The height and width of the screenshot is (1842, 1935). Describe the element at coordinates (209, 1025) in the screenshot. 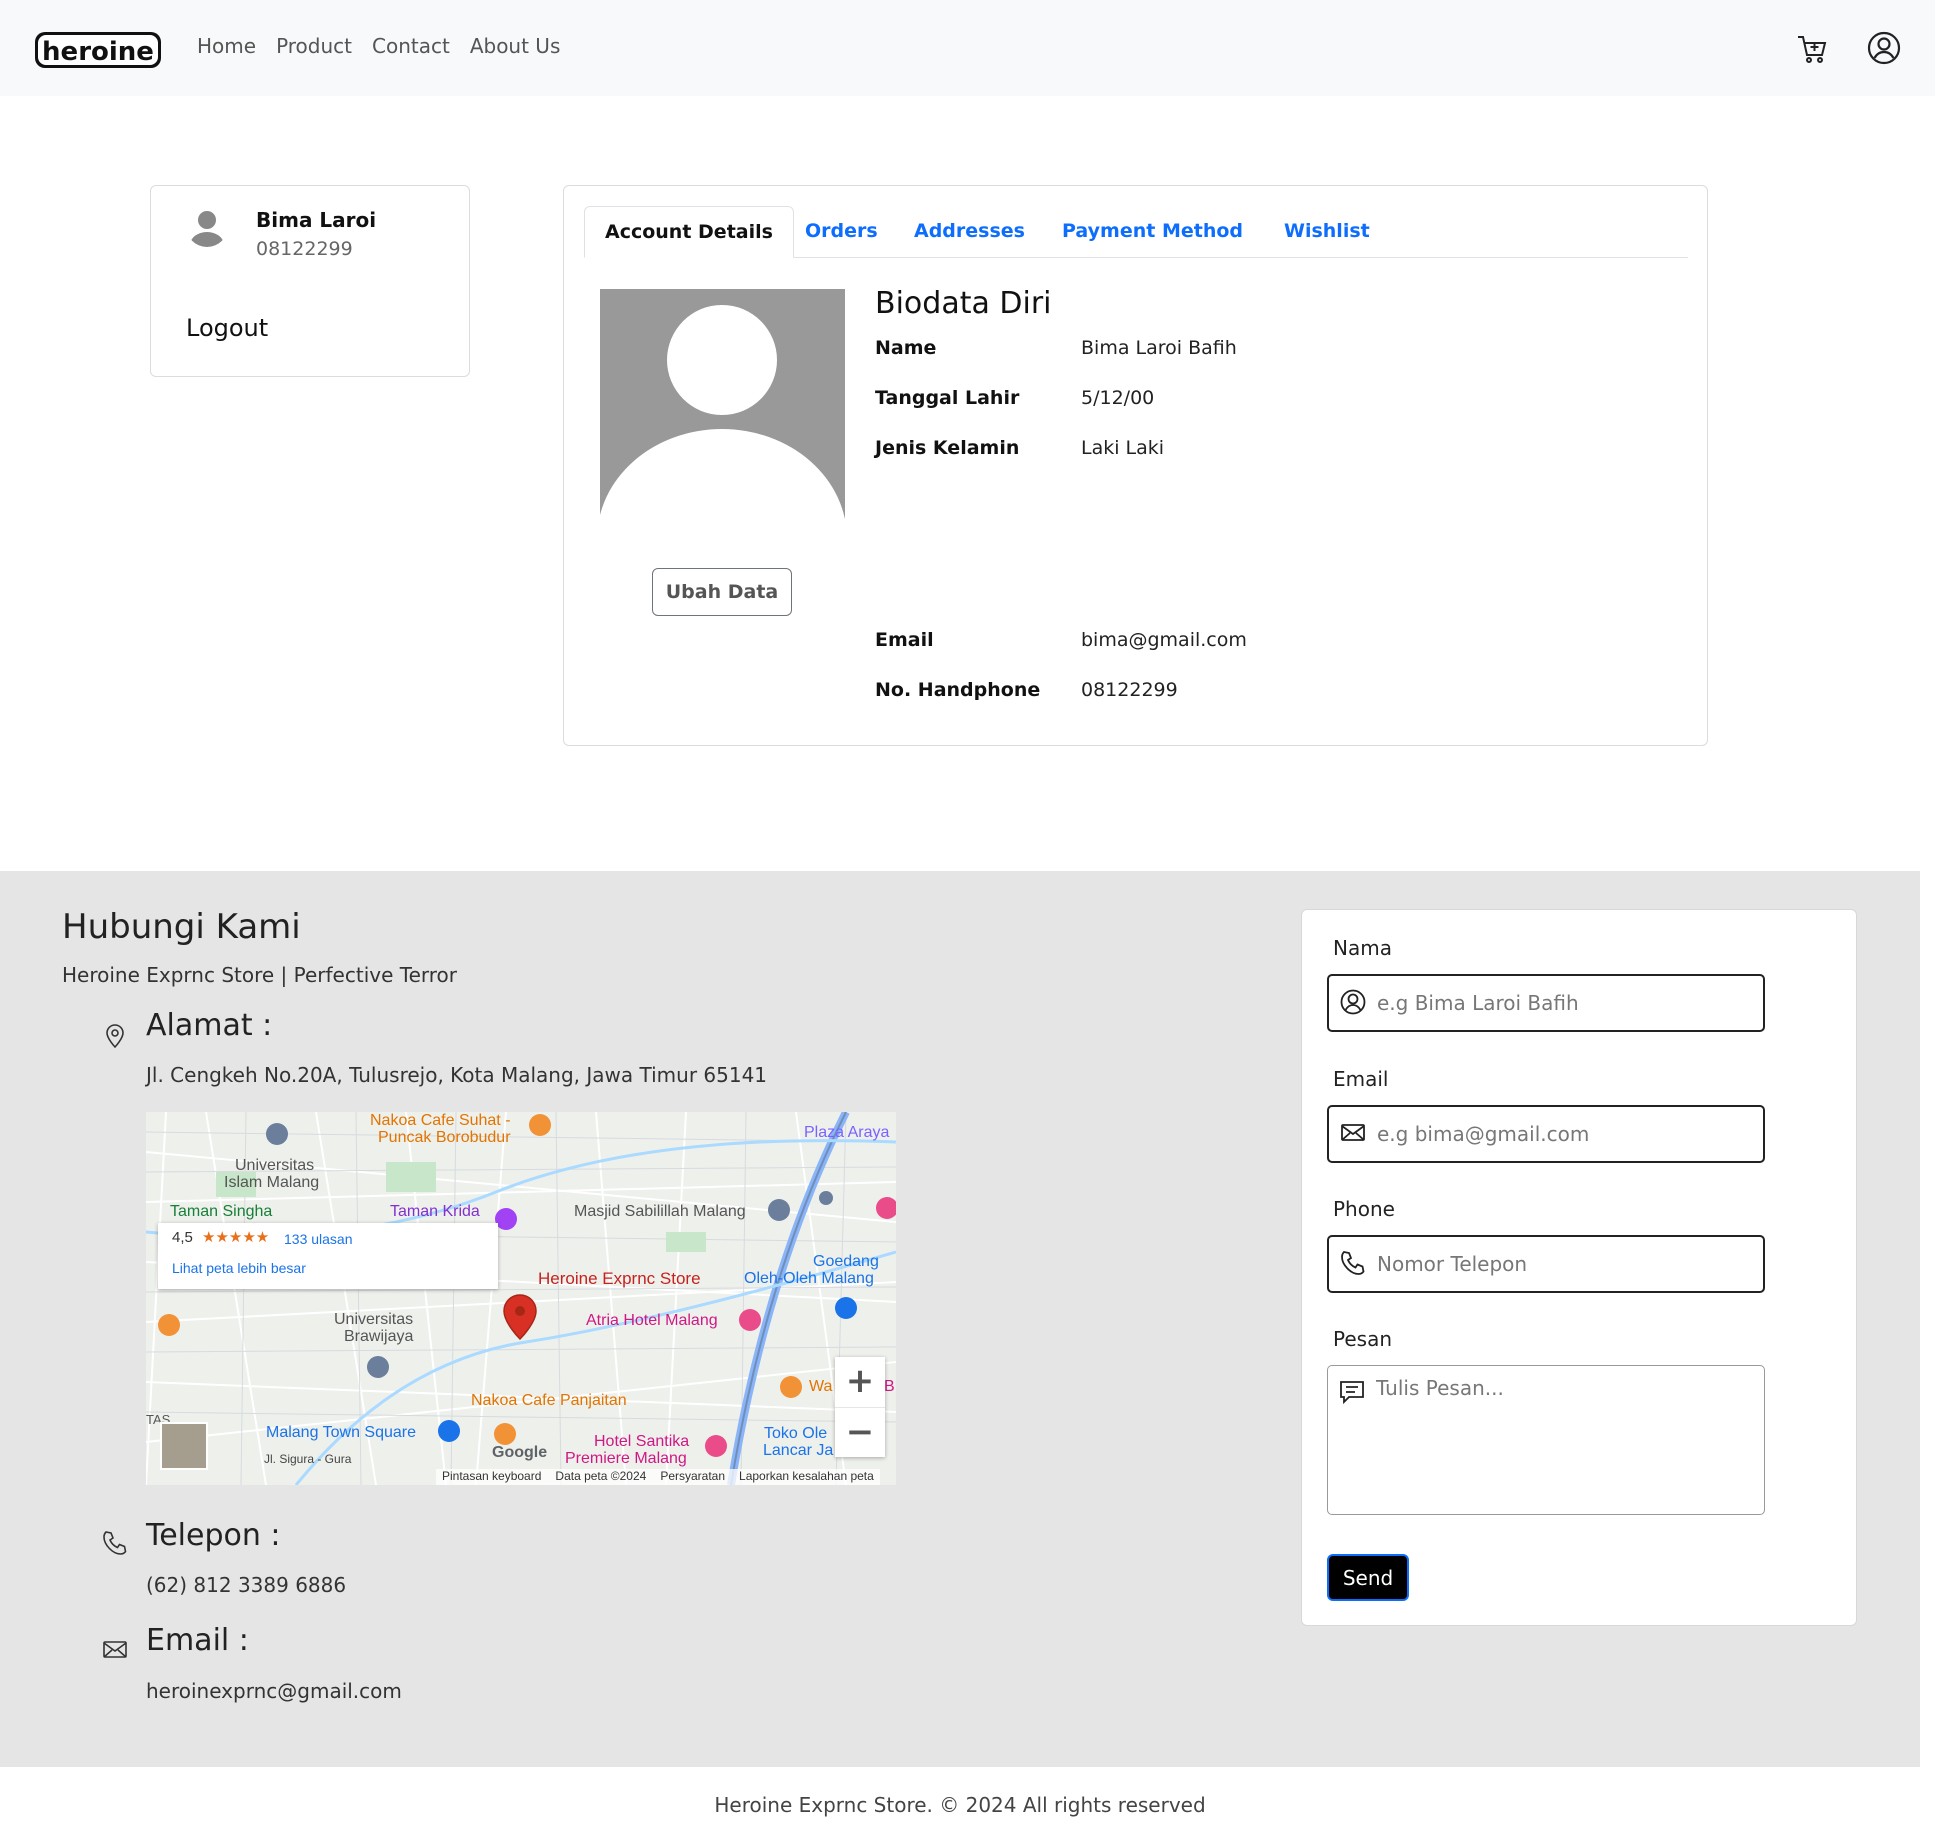

I see `address-heading: Alamat :` at that location.